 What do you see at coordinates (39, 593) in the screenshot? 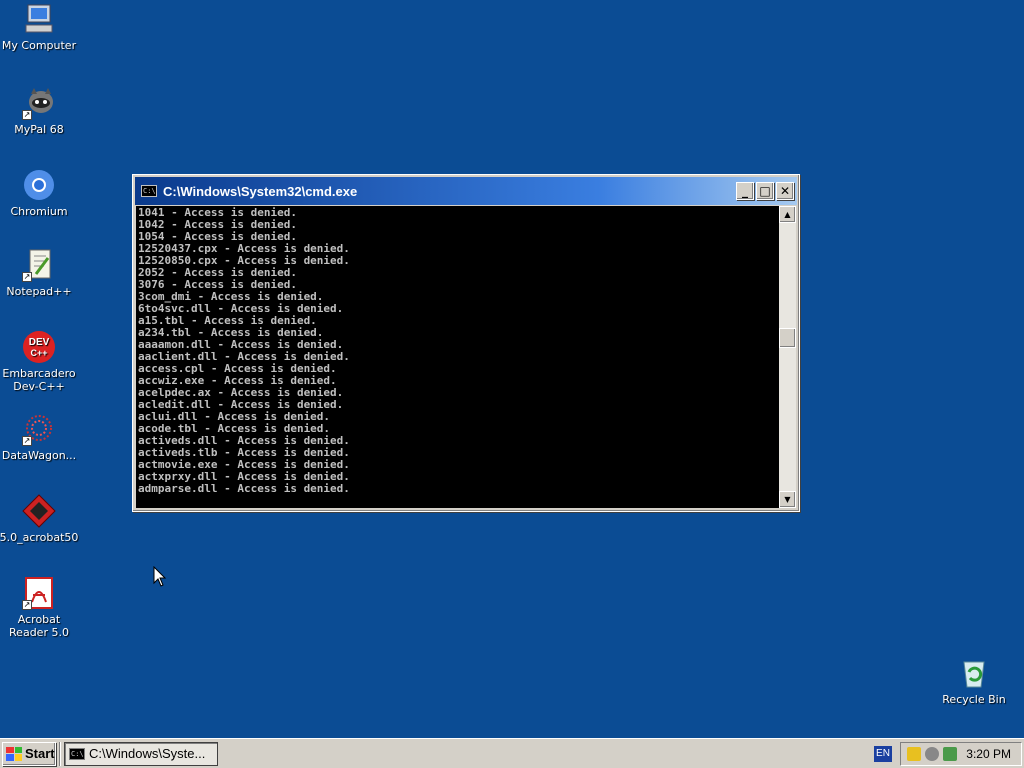
I see `acrobat-reader-icon: ↗` at bounding box center [39, 593].